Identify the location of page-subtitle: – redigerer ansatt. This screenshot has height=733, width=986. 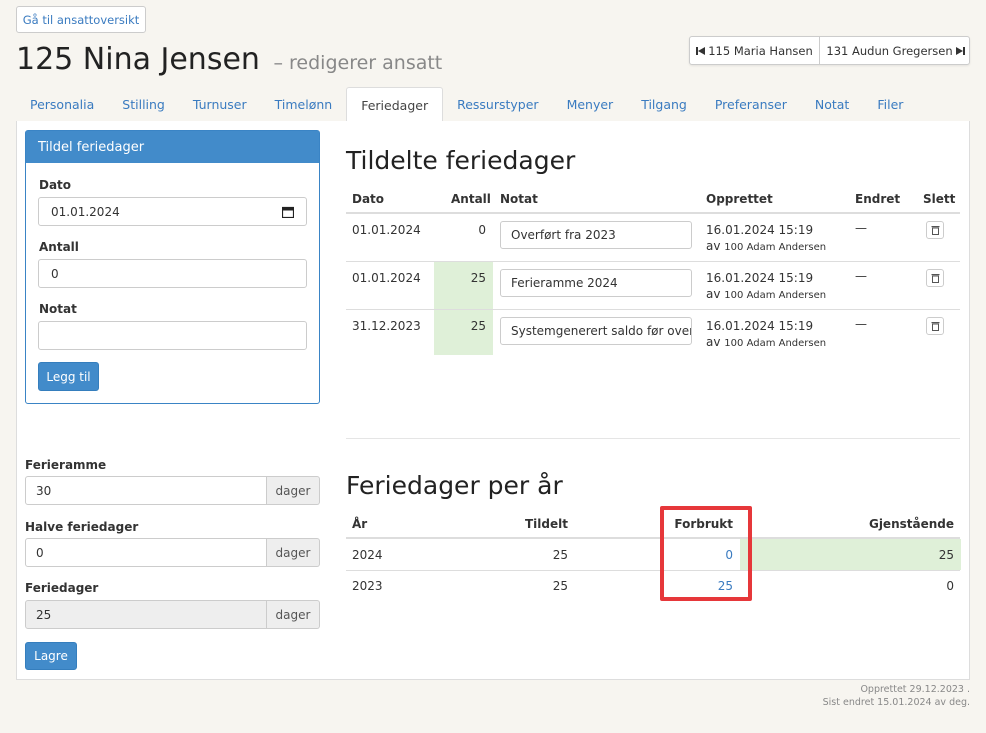
(358, 63).